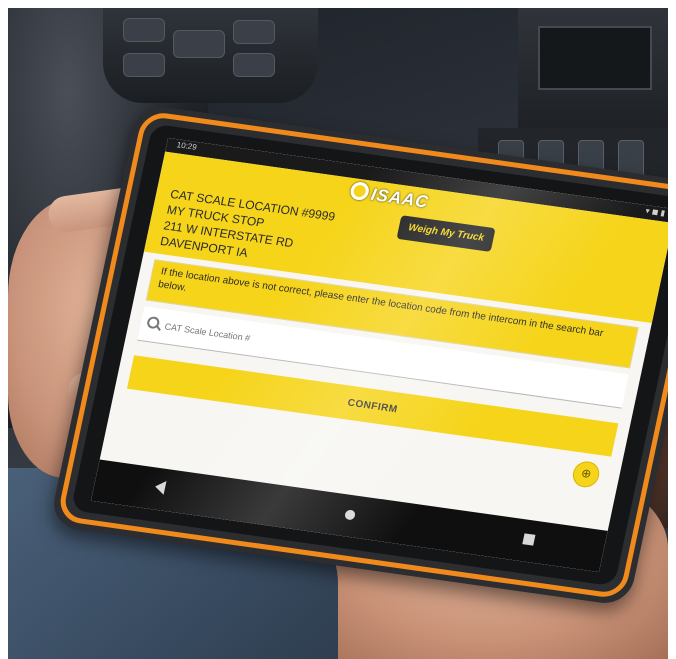 The height and width of the screenshot is (659, 676). What do you see at coordinates (186, 146) in the screenshot?
I see `status-time: 10:29` at bounding box center [186, 146].